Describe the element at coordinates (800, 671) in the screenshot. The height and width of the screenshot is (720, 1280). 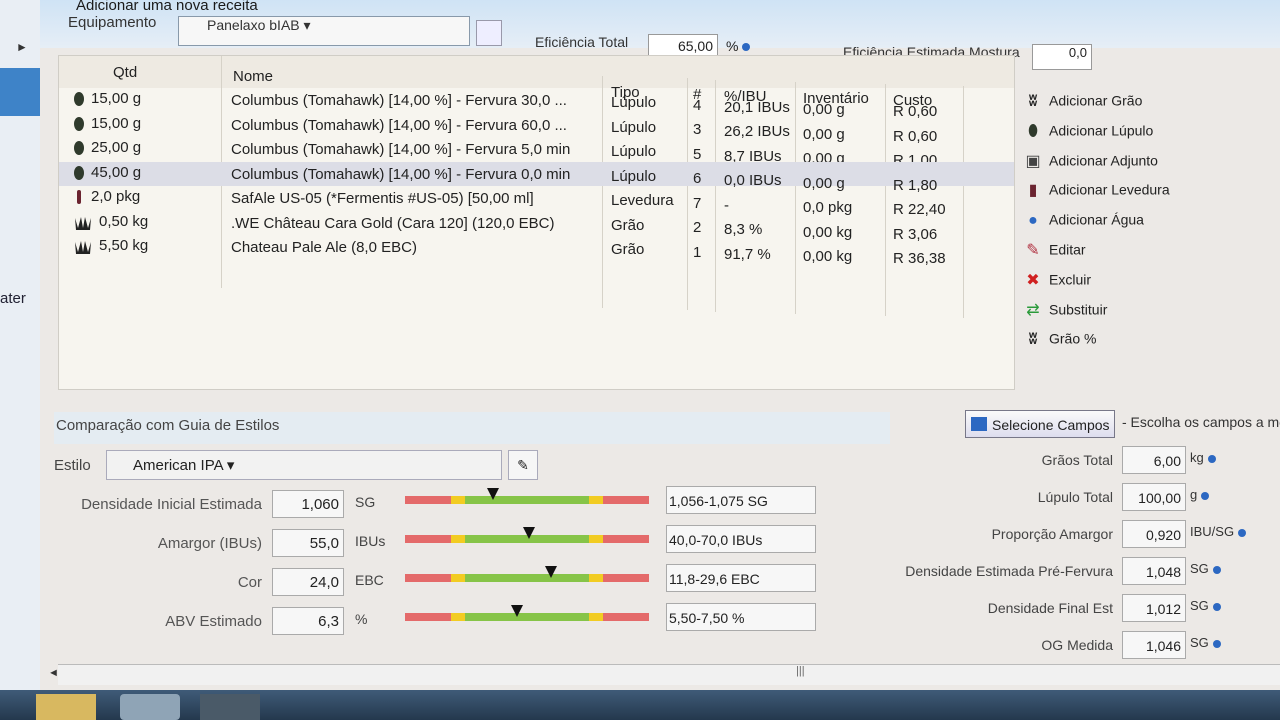
I see `scrollbar-grip-icon: |||` at that location.